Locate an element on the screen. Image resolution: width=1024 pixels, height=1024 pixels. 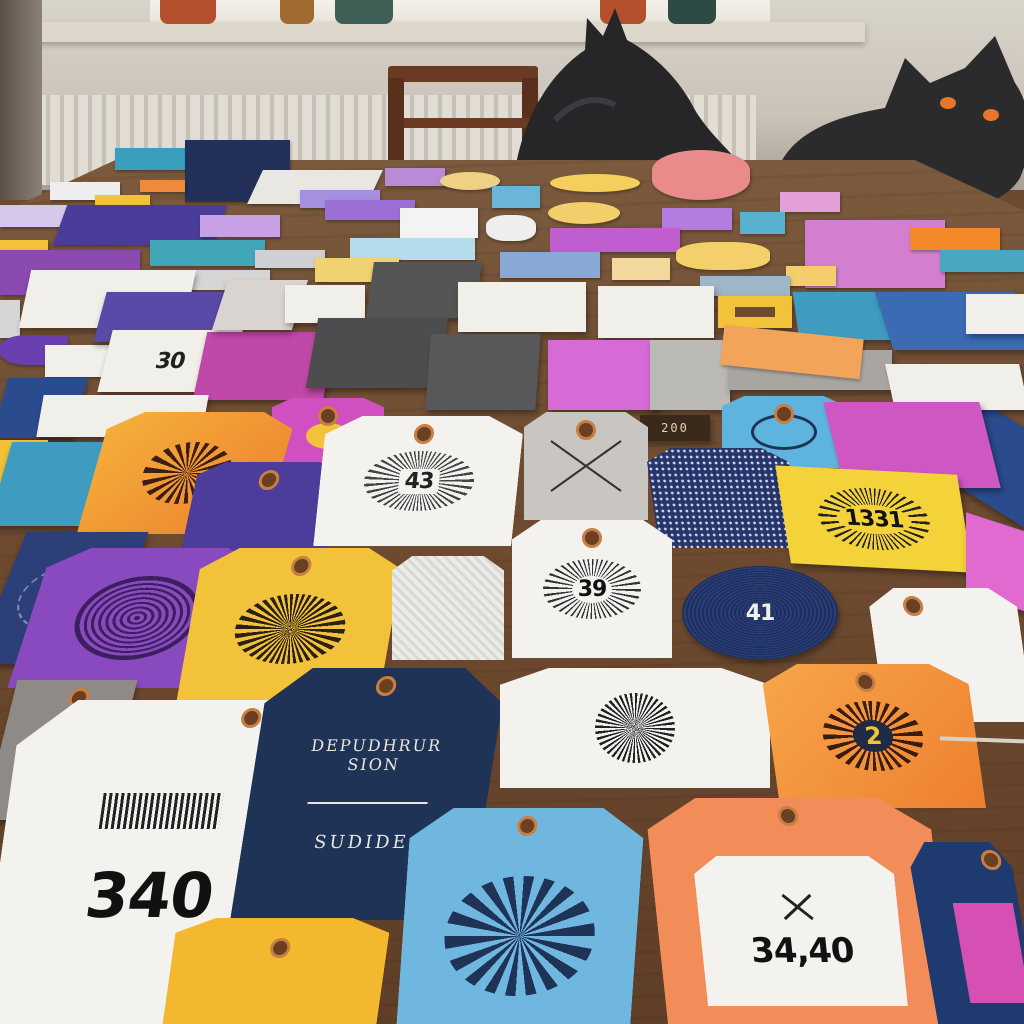
tag-white-39: 39 is located at coordinates (592, 589).